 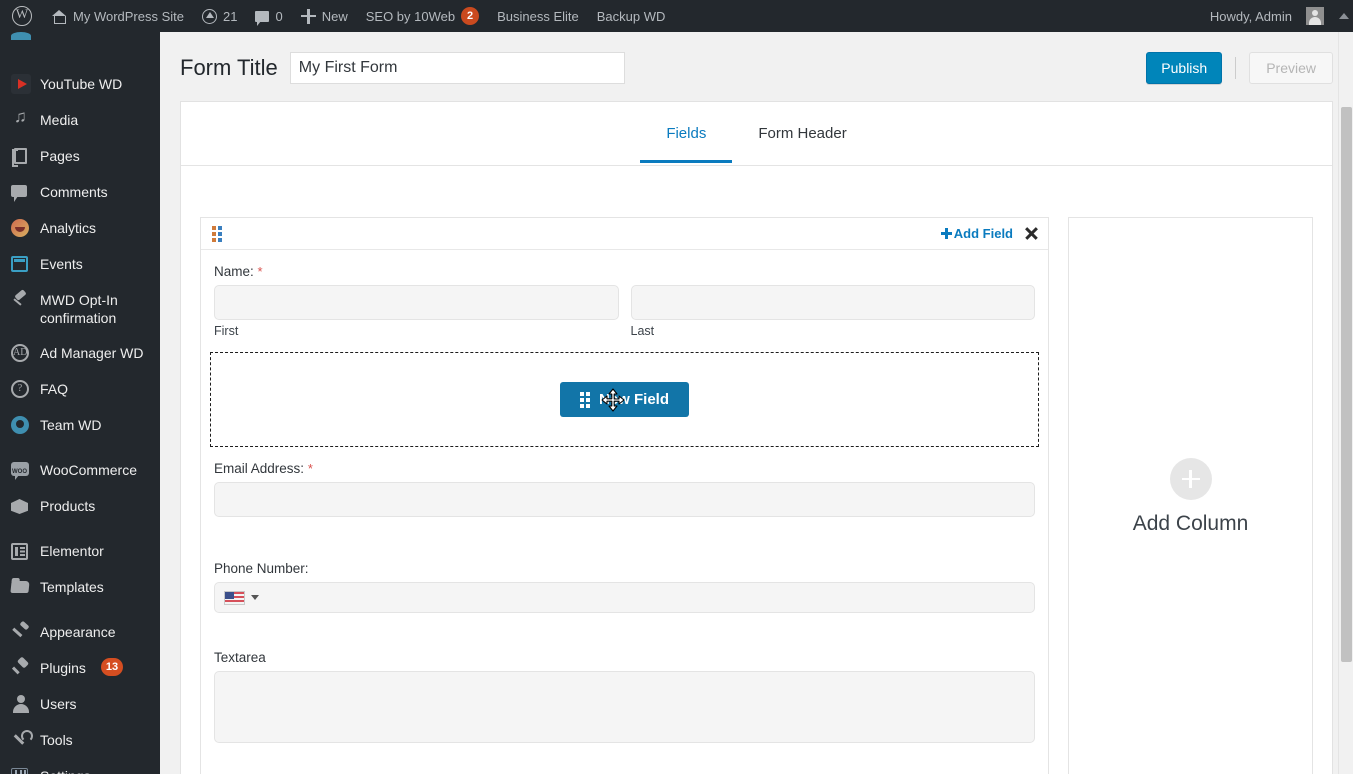 What do you see at coordinates (832, 302) in the screenshot?
I see `last-name-input` at bounding box center [832, 302].